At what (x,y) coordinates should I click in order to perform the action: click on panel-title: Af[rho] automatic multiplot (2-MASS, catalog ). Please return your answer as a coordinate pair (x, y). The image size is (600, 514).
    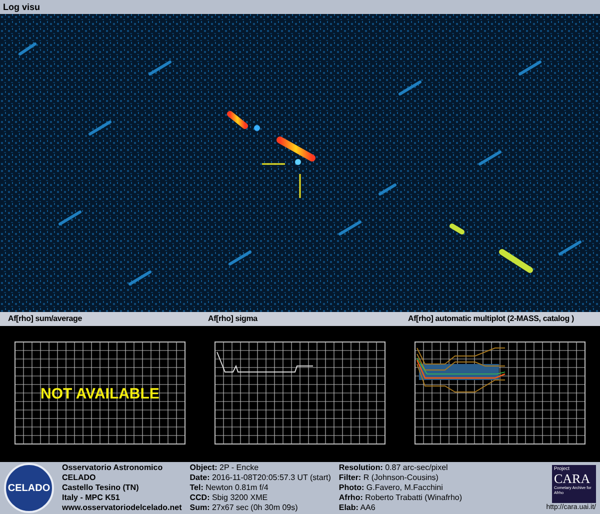
    Looking at the image, I should click on (491, 318).